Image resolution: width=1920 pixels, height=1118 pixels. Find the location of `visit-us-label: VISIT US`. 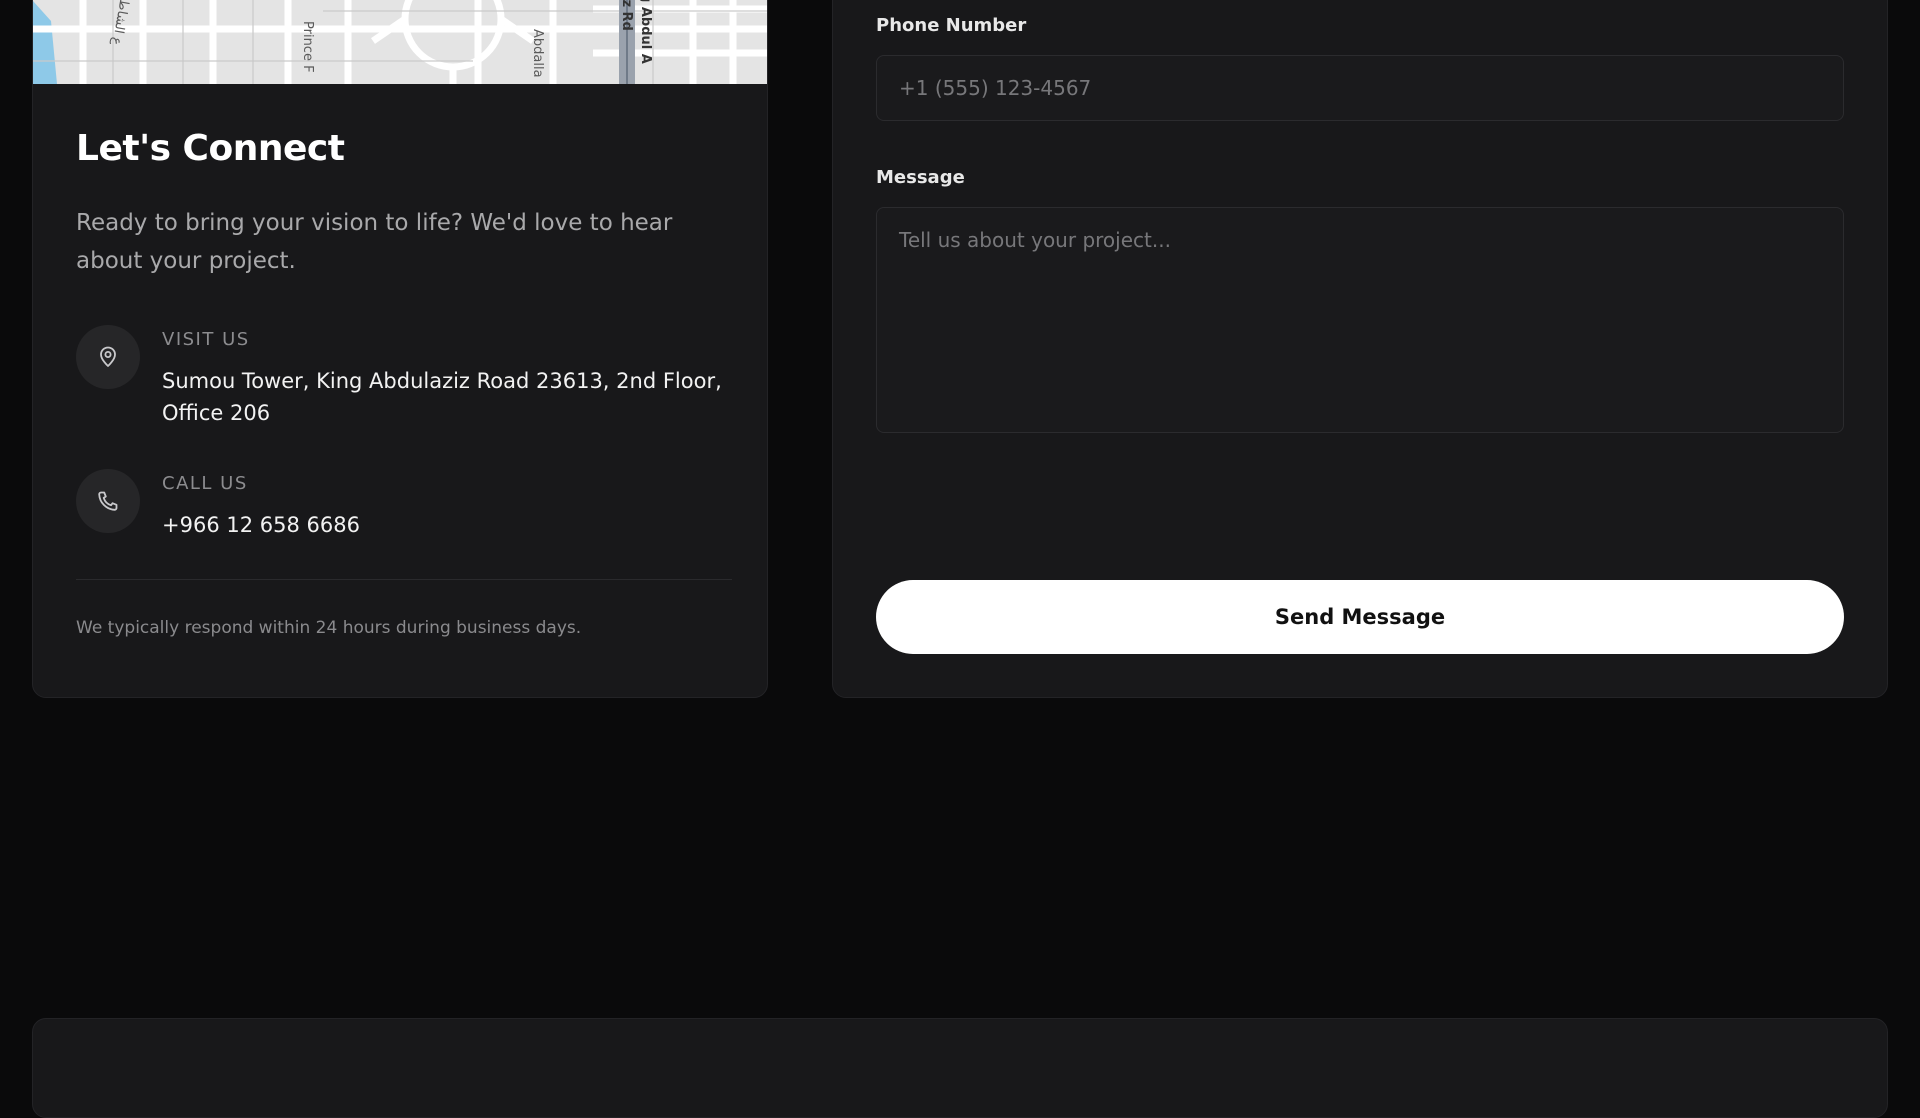

visit-us-label: VISIT US is located at coordinates (206, 339).